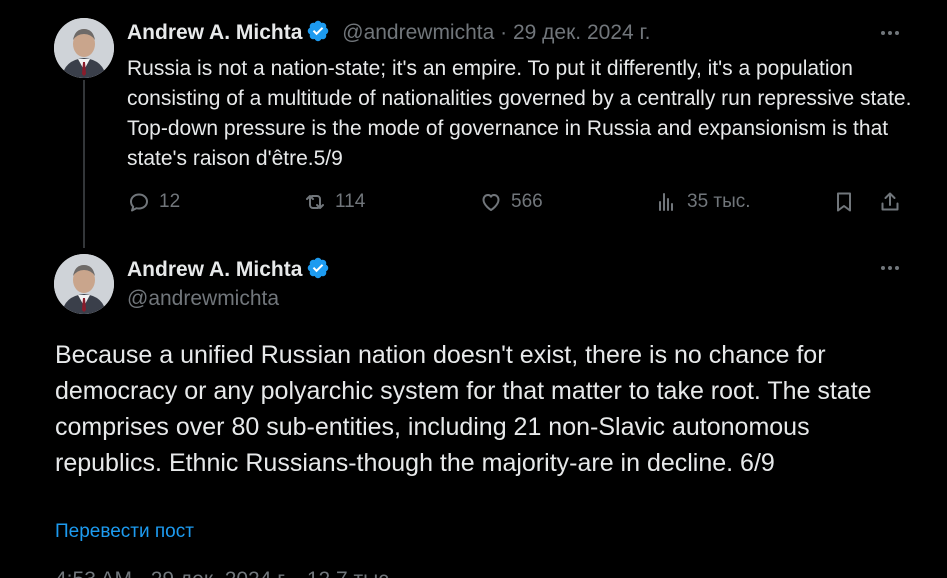 This screenshot has height=578, width=947. I want to click on views-button: 35 тыс., so click(703, 202).